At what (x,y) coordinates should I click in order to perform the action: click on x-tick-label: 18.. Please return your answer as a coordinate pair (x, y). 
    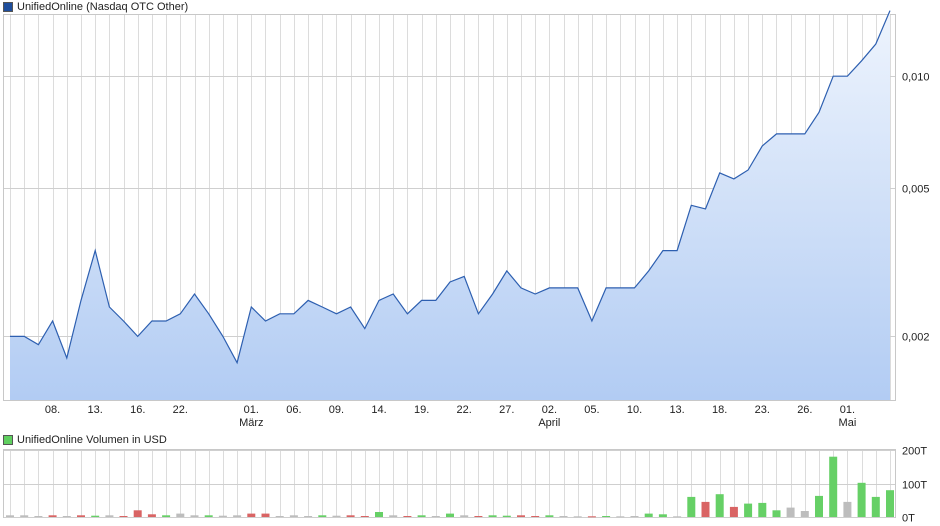
    Looking at the image, I should click on (719, 410).